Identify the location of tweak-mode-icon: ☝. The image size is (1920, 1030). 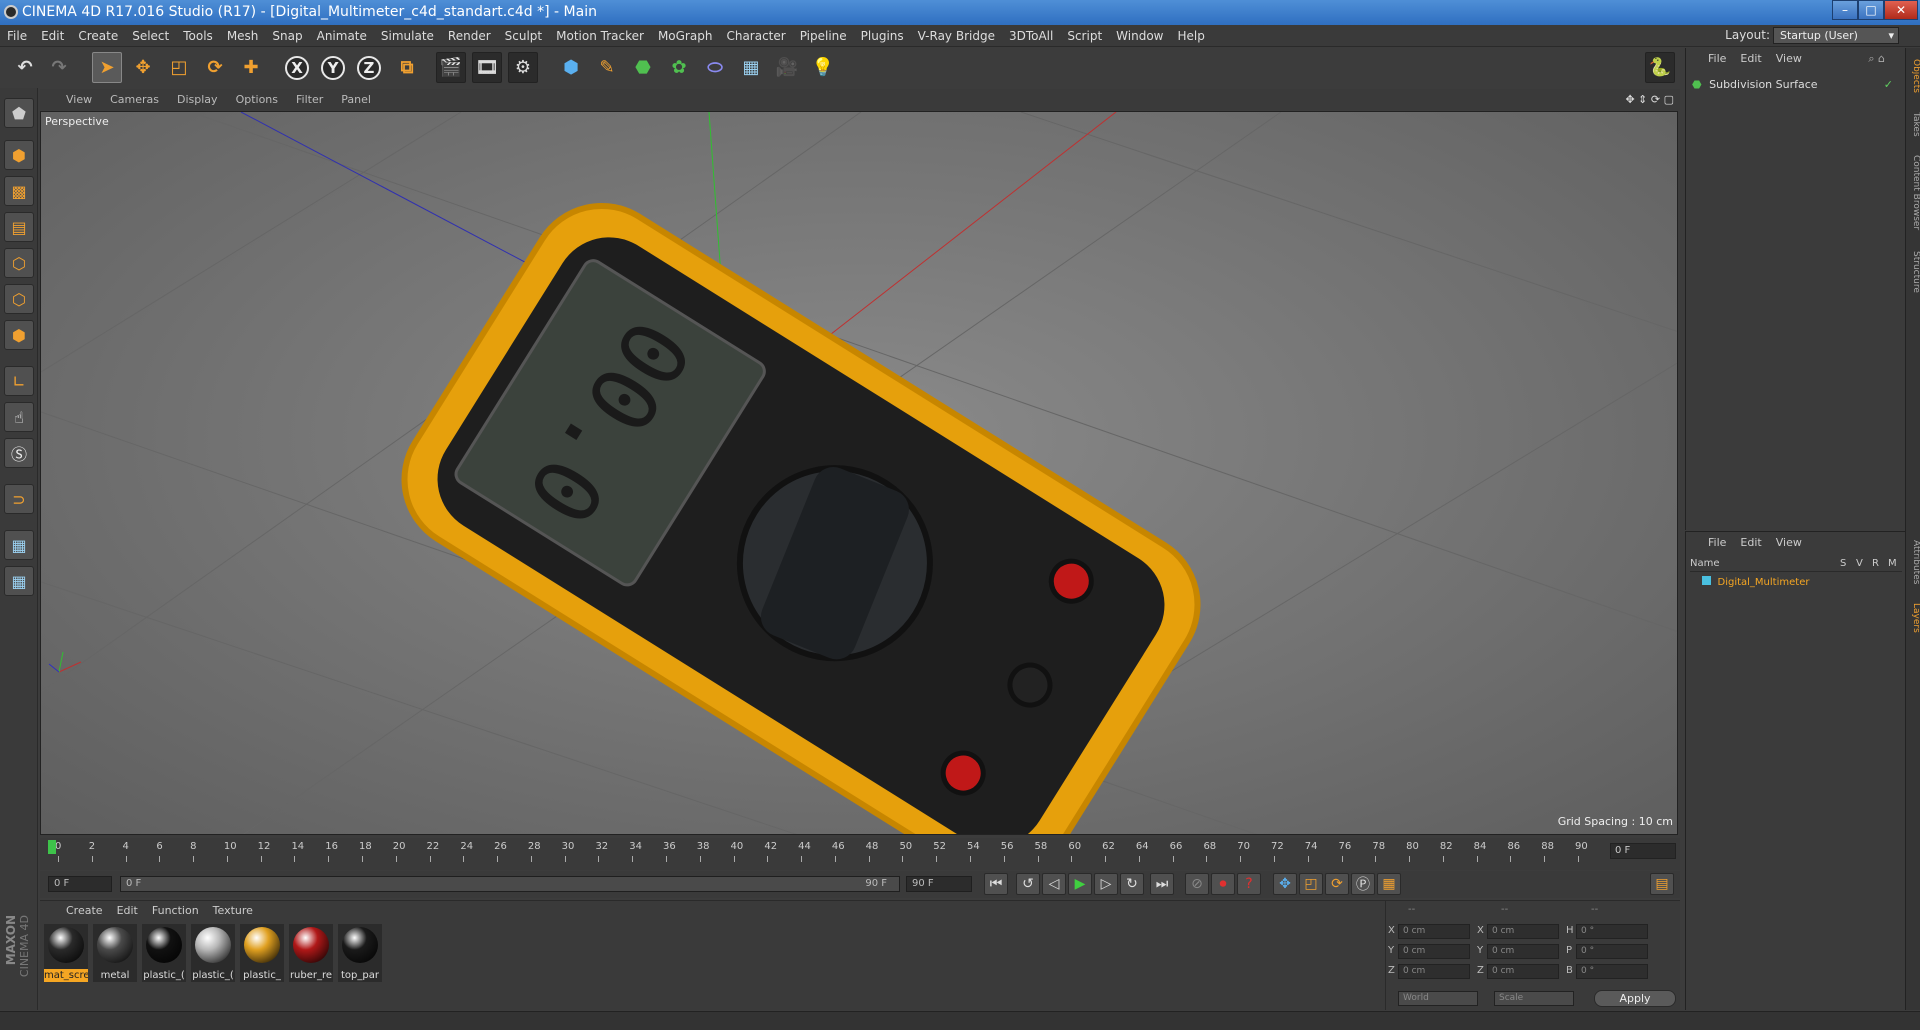
(19, 417).